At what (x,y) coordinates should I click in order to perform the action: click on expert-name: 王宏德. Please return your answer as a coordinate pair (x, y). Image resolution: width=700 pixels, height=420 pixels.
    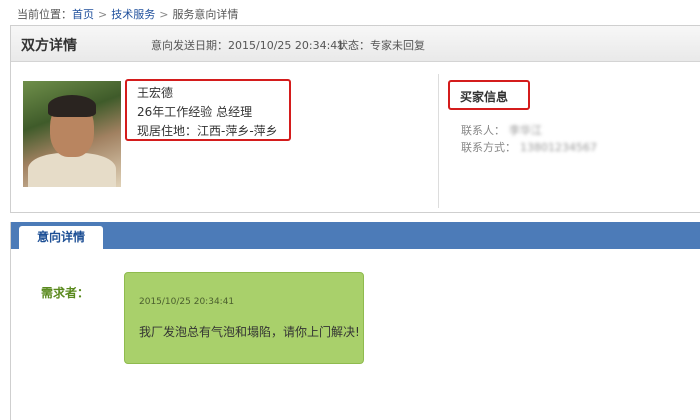
    Looking at the image, I should click on (155, 93).